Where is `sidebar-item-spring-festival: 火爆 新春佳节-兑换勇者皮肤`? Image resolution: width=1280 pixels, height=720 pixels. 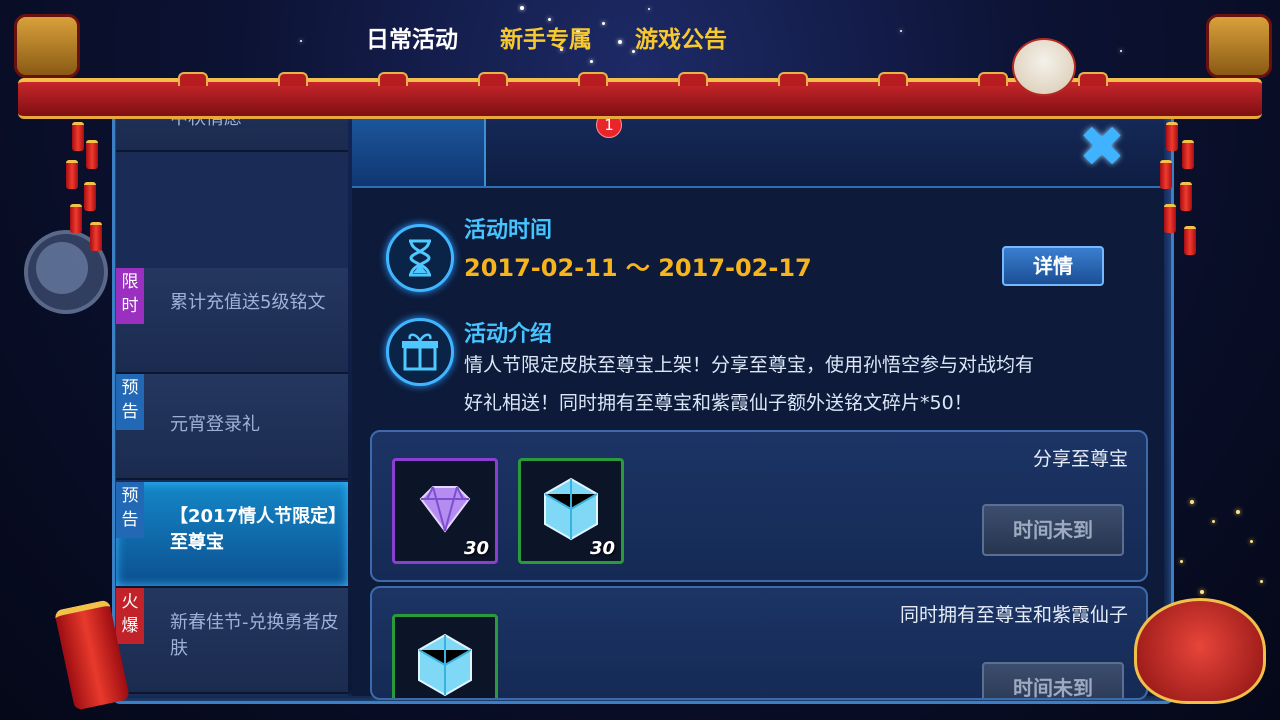 sidebar-item-spring-festival: 火爆 新春佳节-兑换勇者皮肤 is located at coordinates (232, 641).